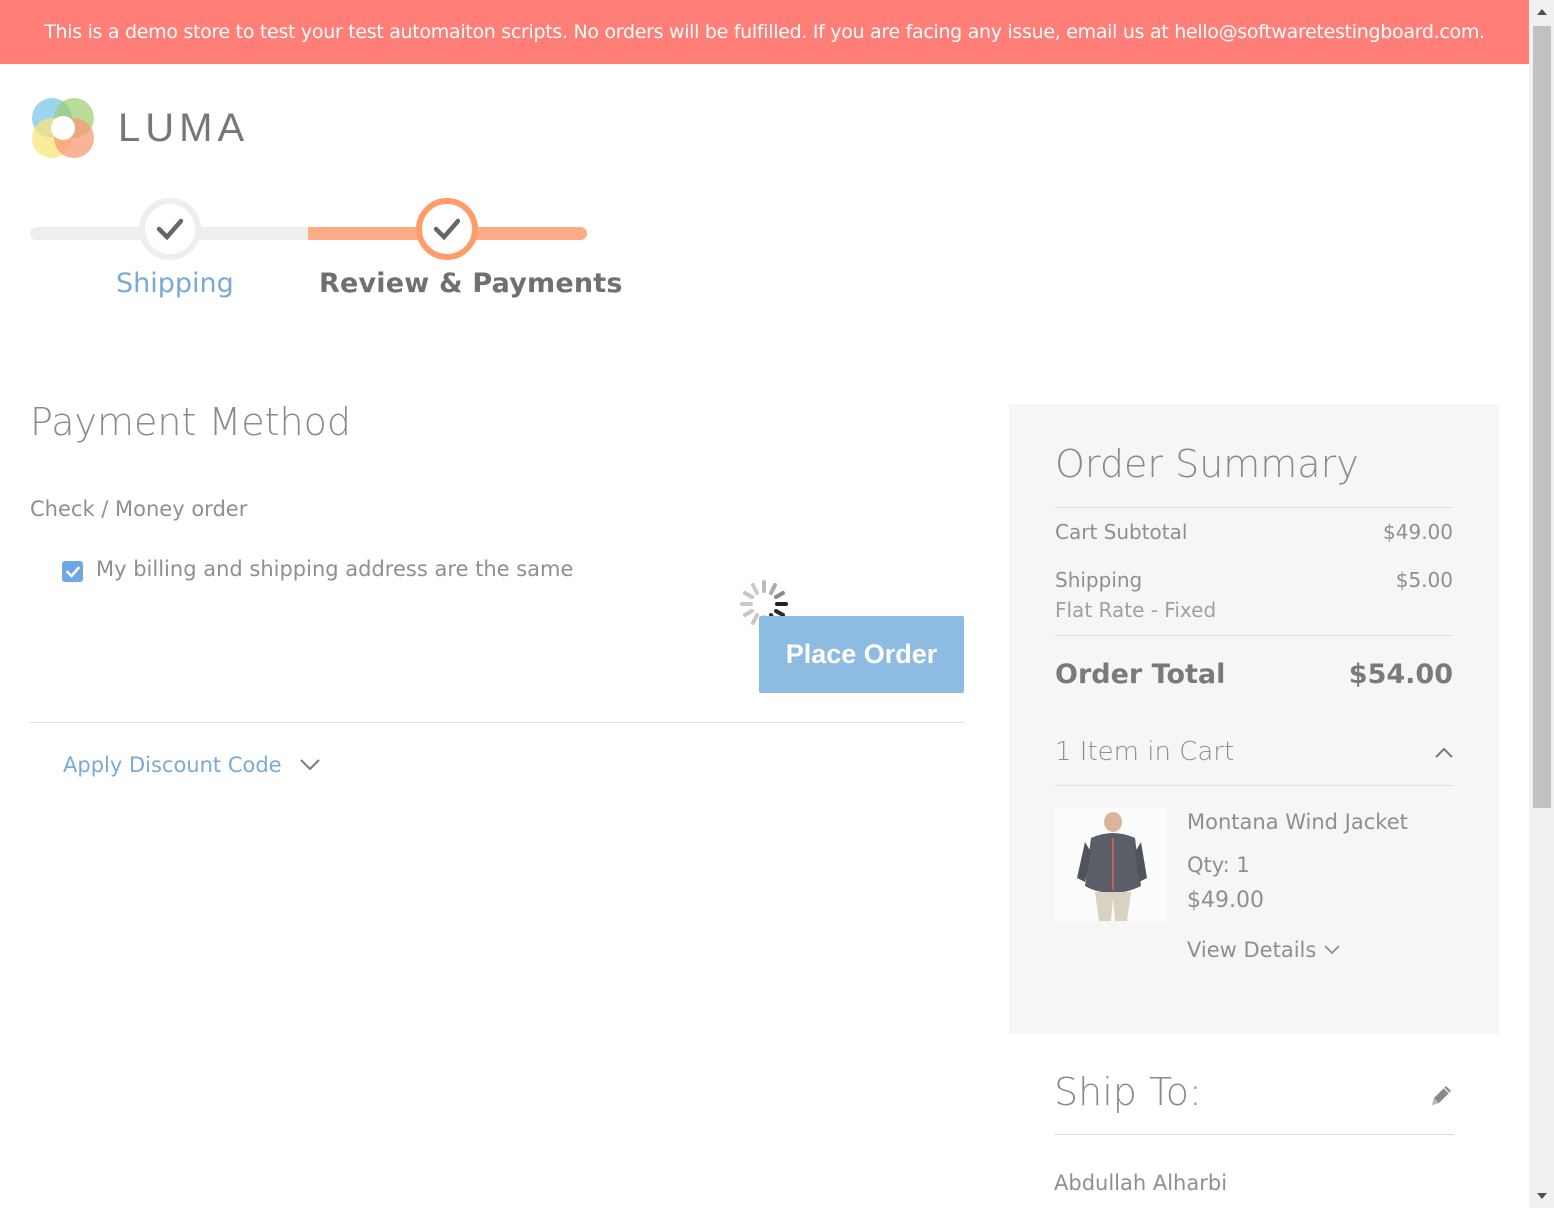 The image size is (1554, 1208). I want to click on luma-logo-text: LUMA, so click(184, 128).